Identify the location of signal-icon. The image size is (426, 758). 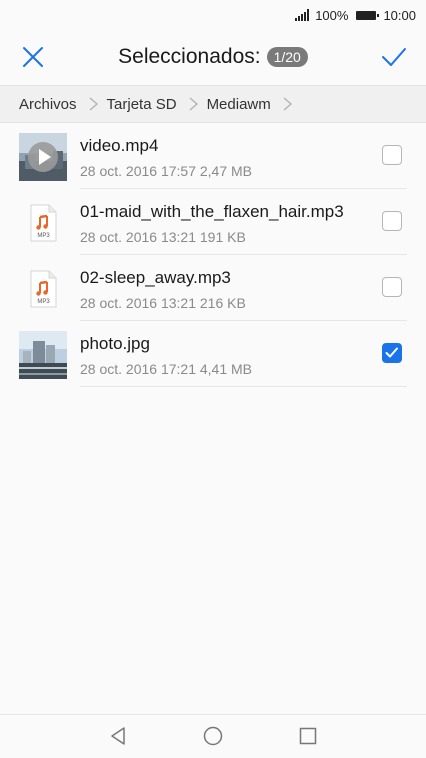
(303, 15).